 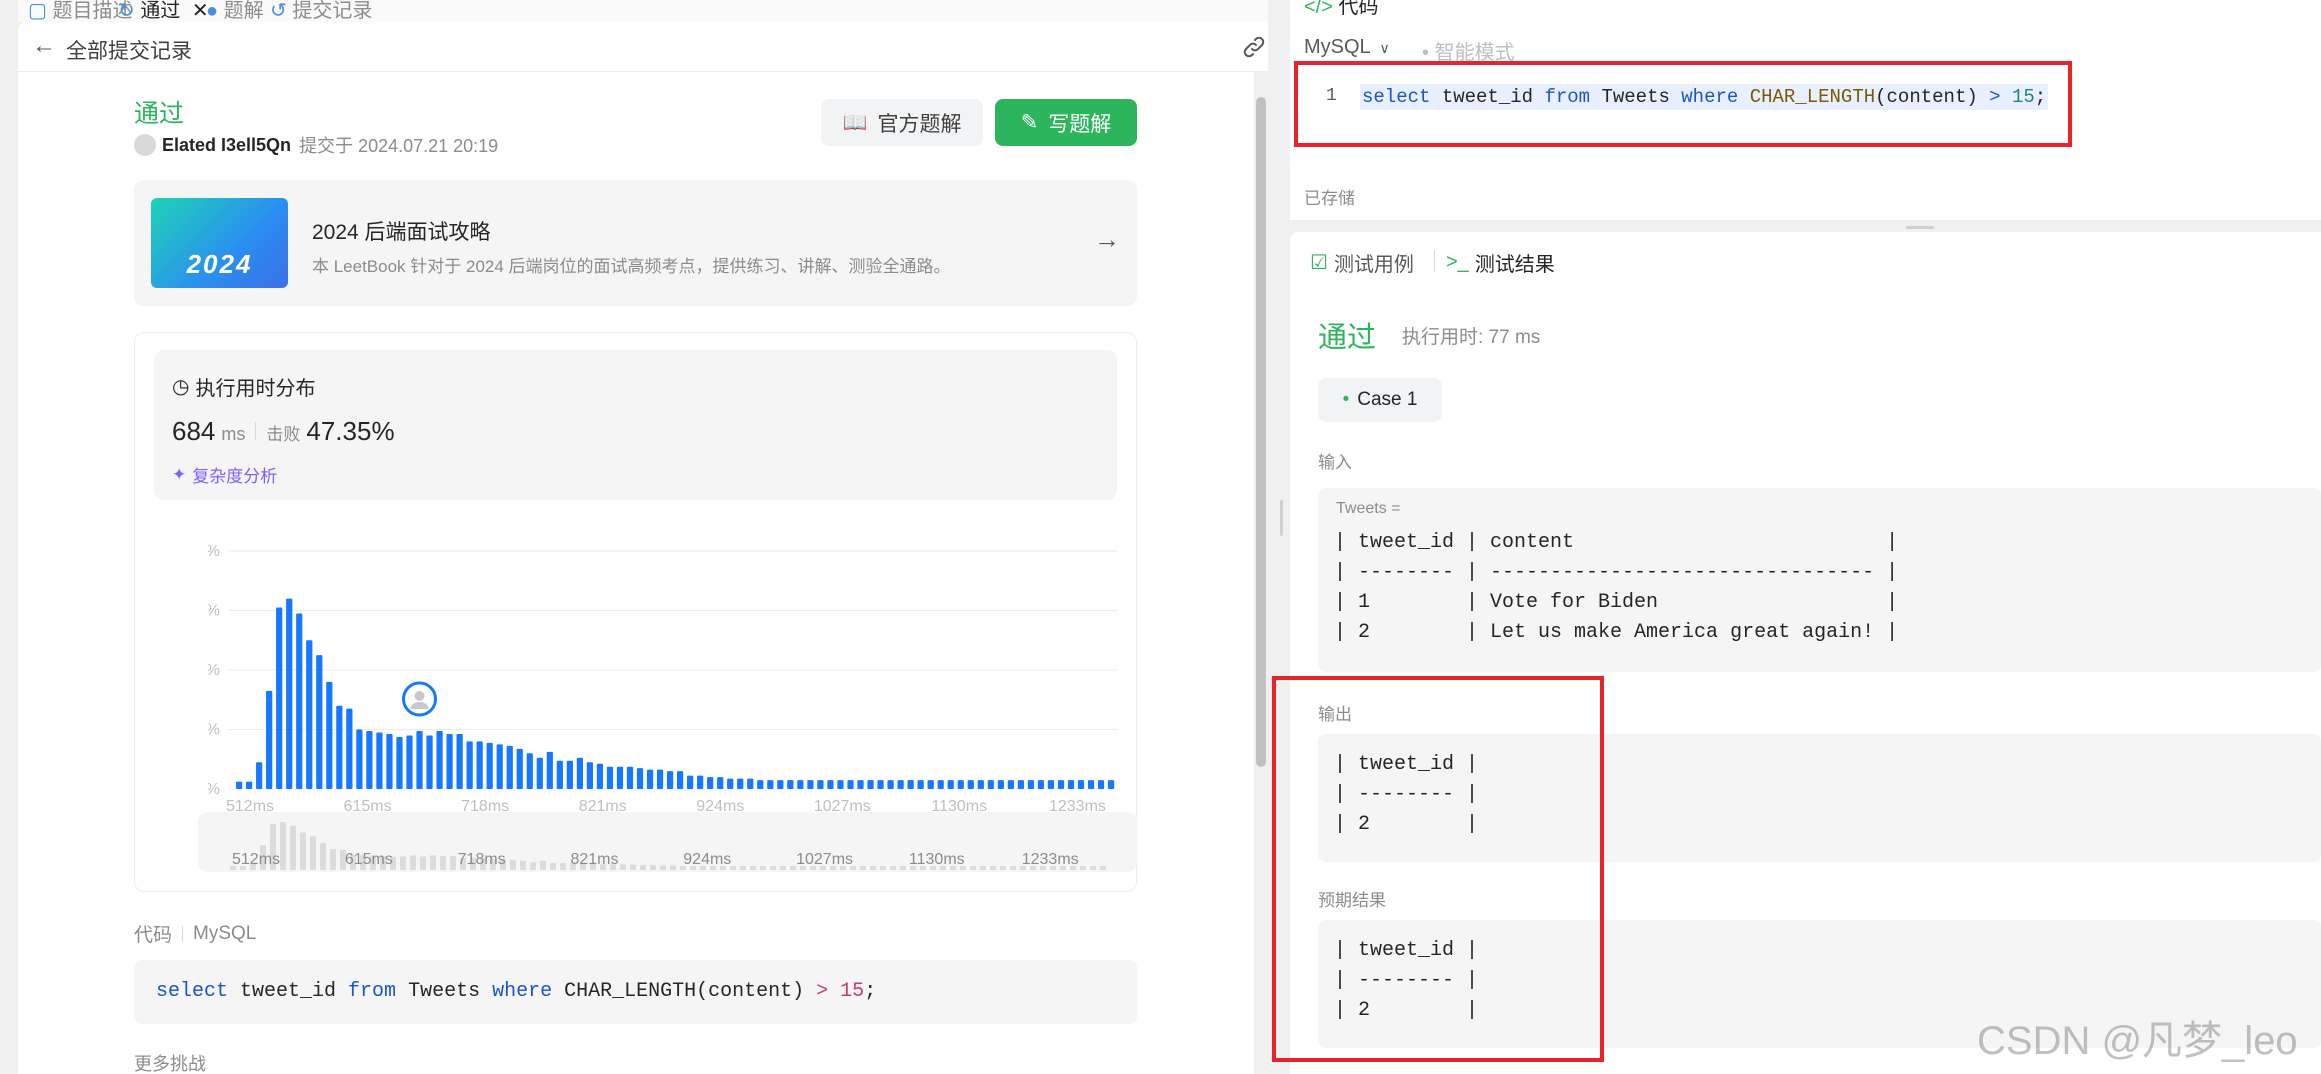 What do you see at coordinates (419, 695) in the screenshot?
I see `marker-avatar-head` at bounding box center [419, 695].